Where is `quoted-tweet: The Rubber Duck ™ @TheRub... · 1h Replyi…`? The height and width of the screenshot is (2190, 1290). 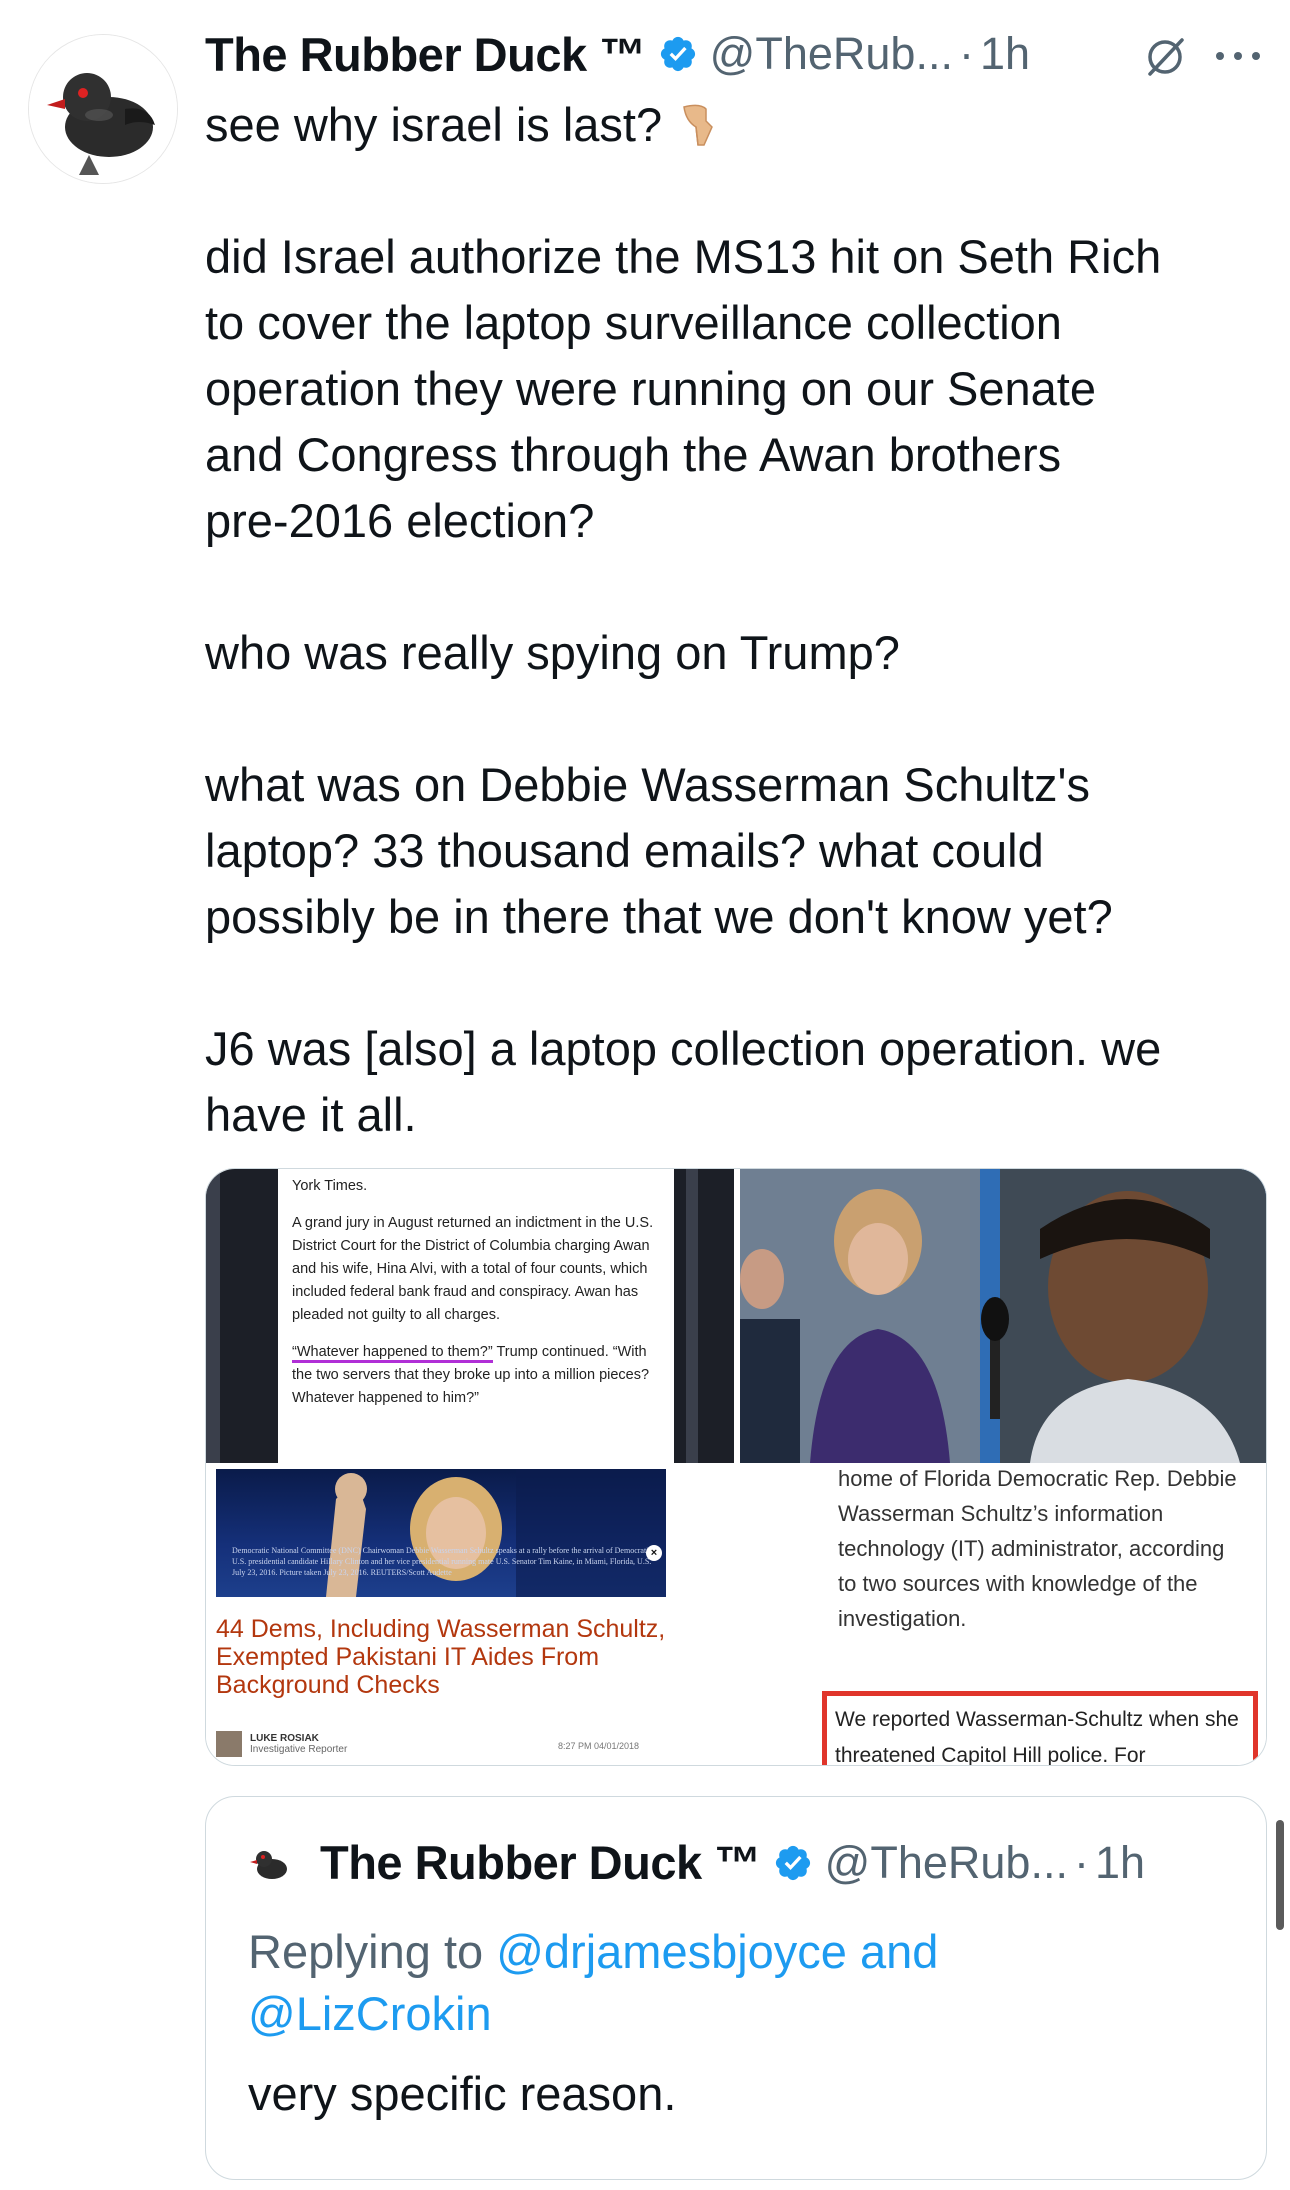
quoted-tweet: The Rubber Duck ™ @TheRub... · 1h Replyi… is located at coordinates (736, 1988).